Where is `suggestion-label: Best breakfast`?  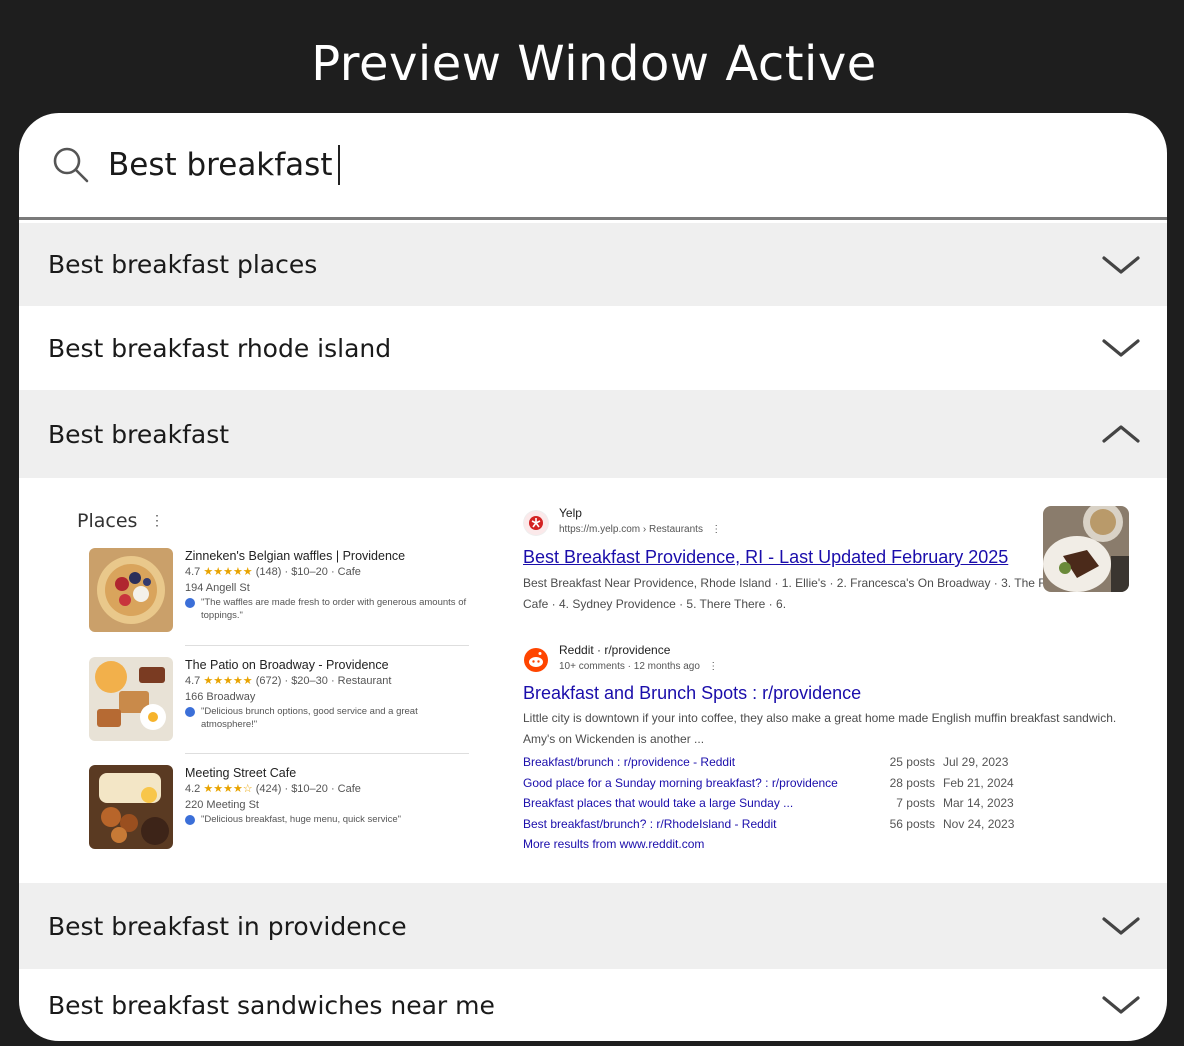
suggestion-label: Best breakfast is located at coordinates (139, 434).